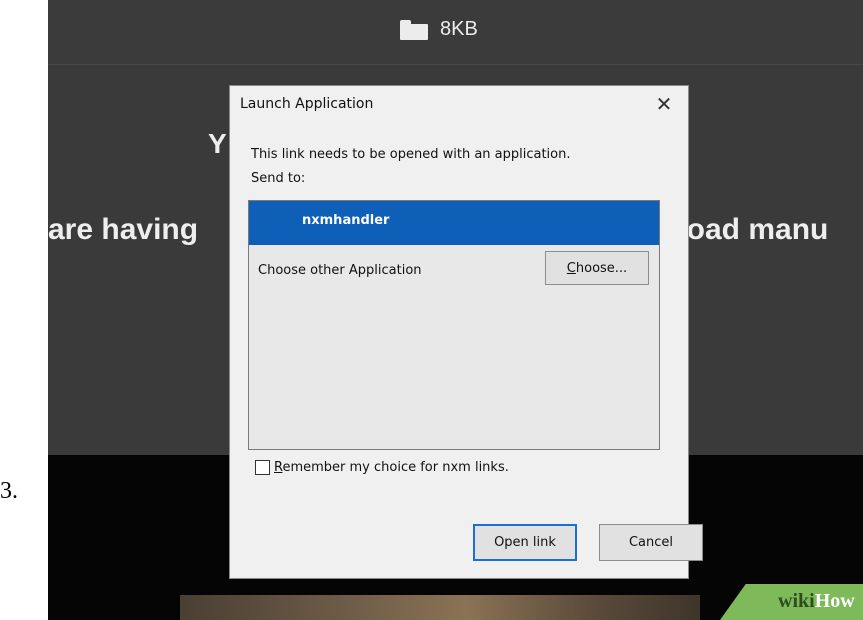 Image resolution: width=863 pixels, height=620 pixels. I want to click on remember-choice-checkbox, so click(262, 467).